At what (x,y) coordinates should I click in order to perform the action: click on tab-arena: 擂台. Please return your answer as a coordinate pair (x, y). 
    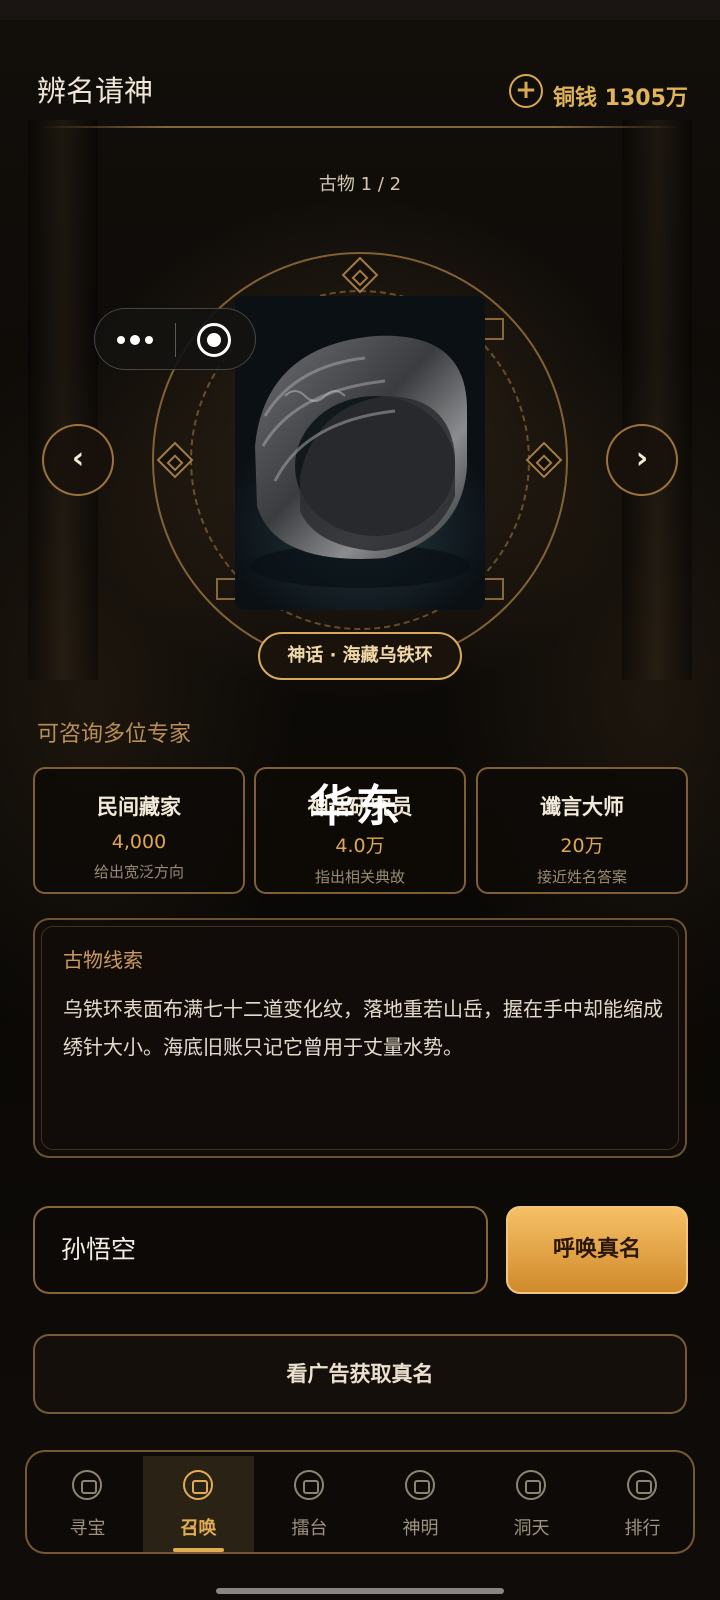
    Looking at the image, I should click on (309, 1504).